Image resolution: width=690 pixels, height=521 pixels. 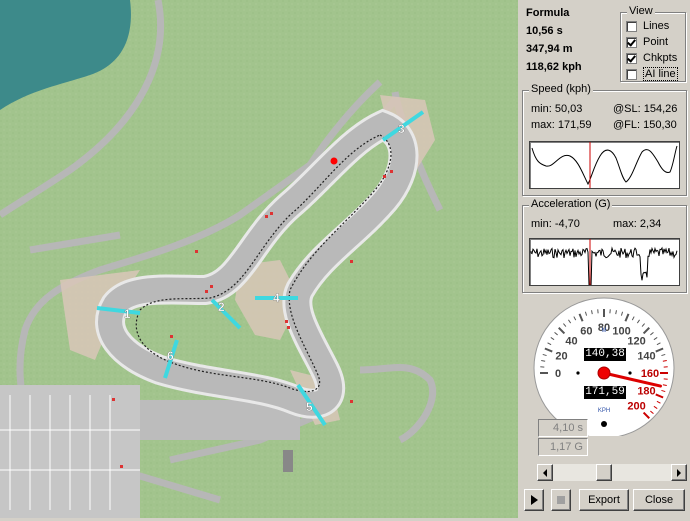 What do you see at coordinates (555, 224) in the screenshot?
I see `accel-min: min: -4,70` at bounding box center [555, 224].